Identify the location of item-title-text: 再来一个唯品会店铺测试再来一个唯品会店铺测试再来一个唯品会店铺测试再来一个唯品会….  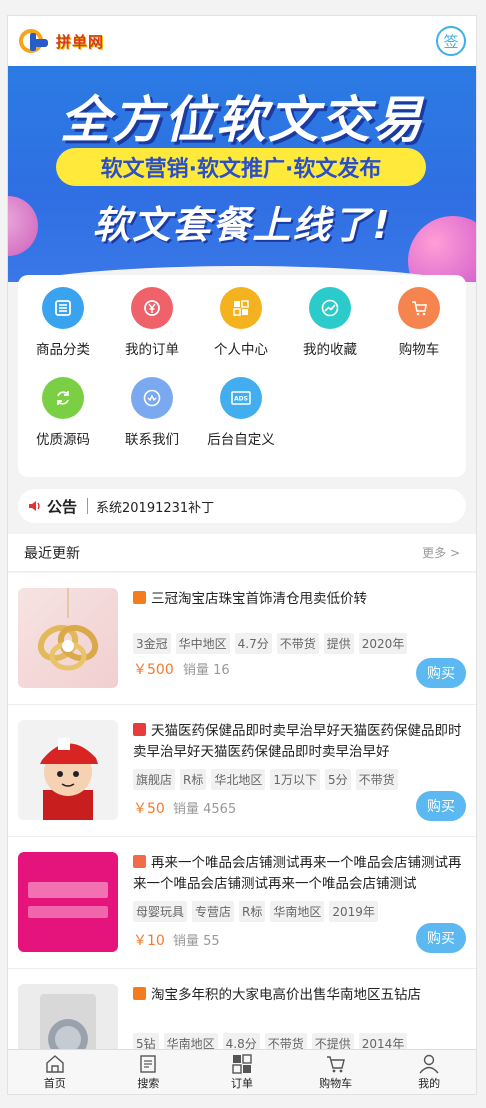
(297, 873).